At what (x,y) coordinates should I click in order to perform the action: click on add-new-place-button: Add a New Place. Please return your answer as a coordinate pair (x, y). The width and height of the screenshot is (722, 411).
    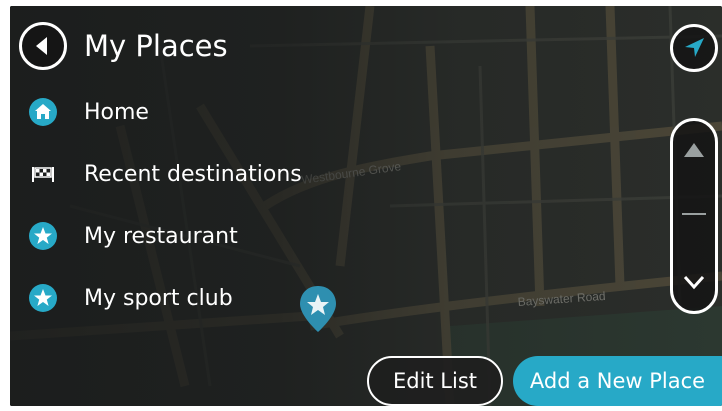
    Looking at the image, I should click on (617, 381).